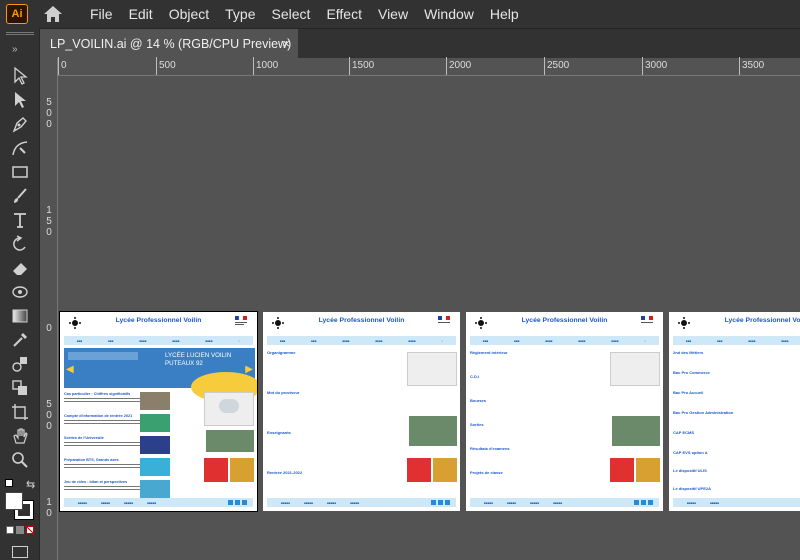 Image resolution: width=800 pixels, height=560 pixels. I want to click on menu-file: File, so click(101, 14).